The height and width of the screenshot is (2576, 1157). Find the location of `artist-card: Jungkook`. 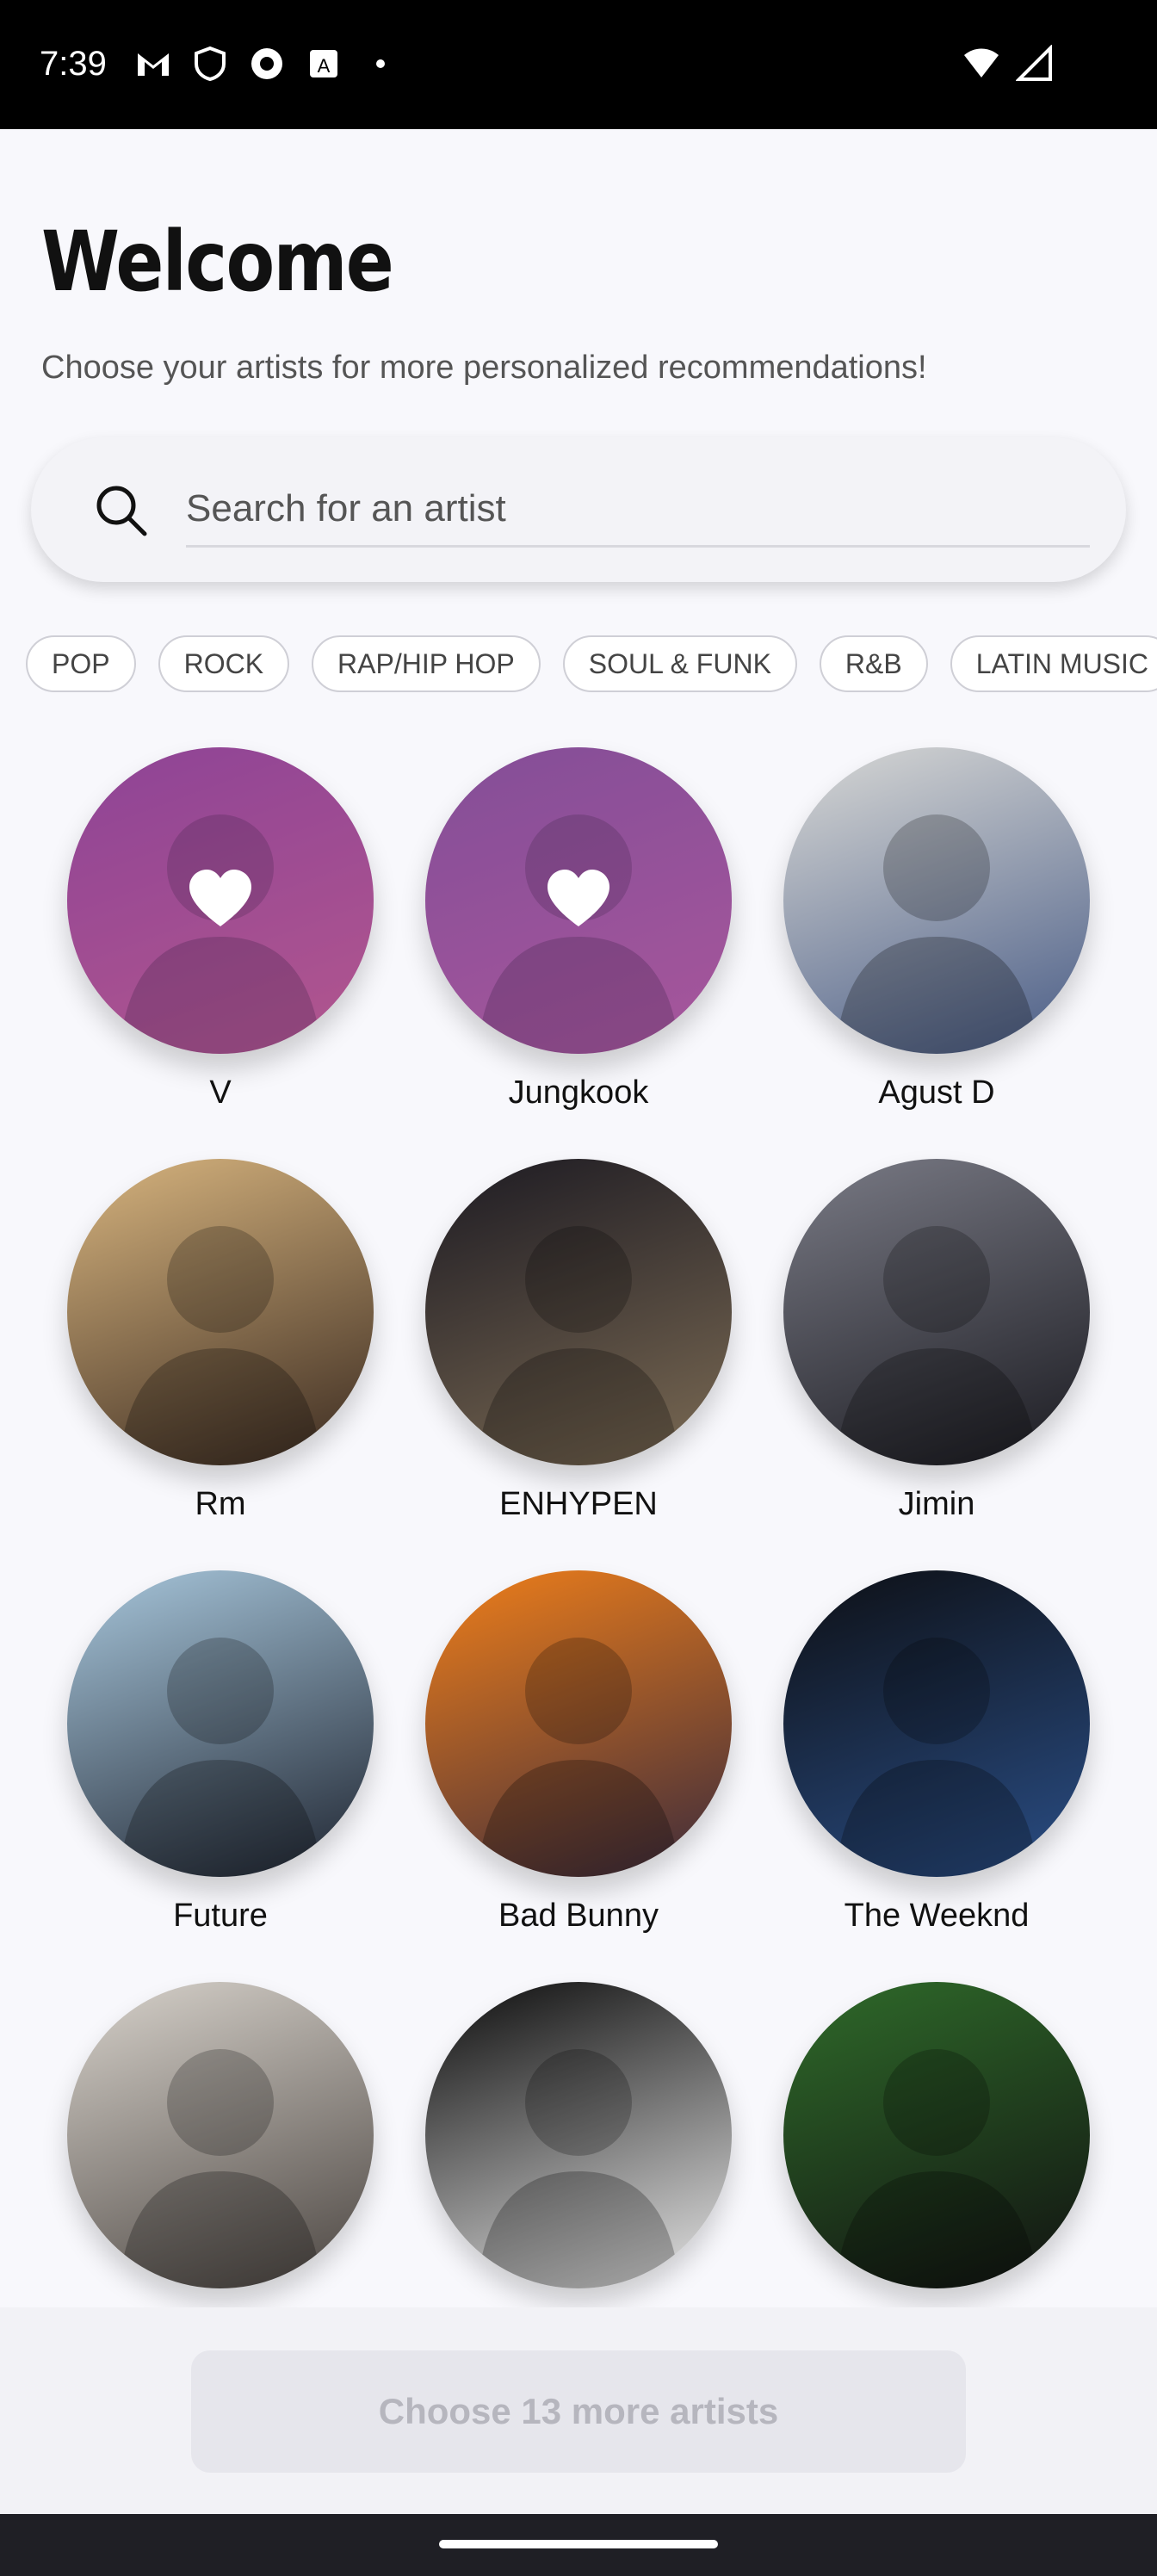

artist-card: Jungkook is located at coordinates (565, 932).